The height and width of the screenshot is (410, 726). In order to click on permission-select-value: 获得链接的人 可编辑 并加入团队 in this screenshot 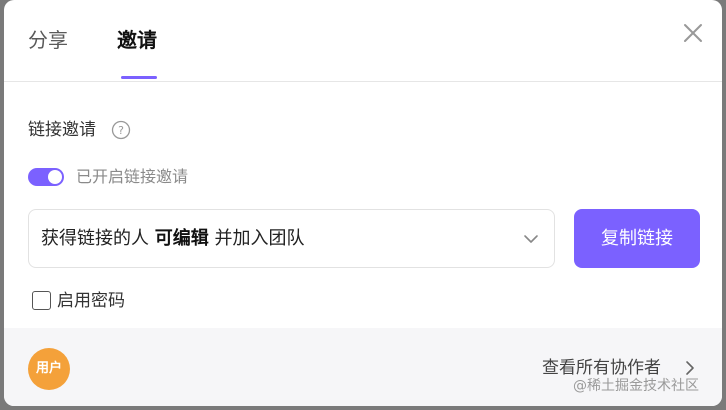, I will do `click(172, 239)`.